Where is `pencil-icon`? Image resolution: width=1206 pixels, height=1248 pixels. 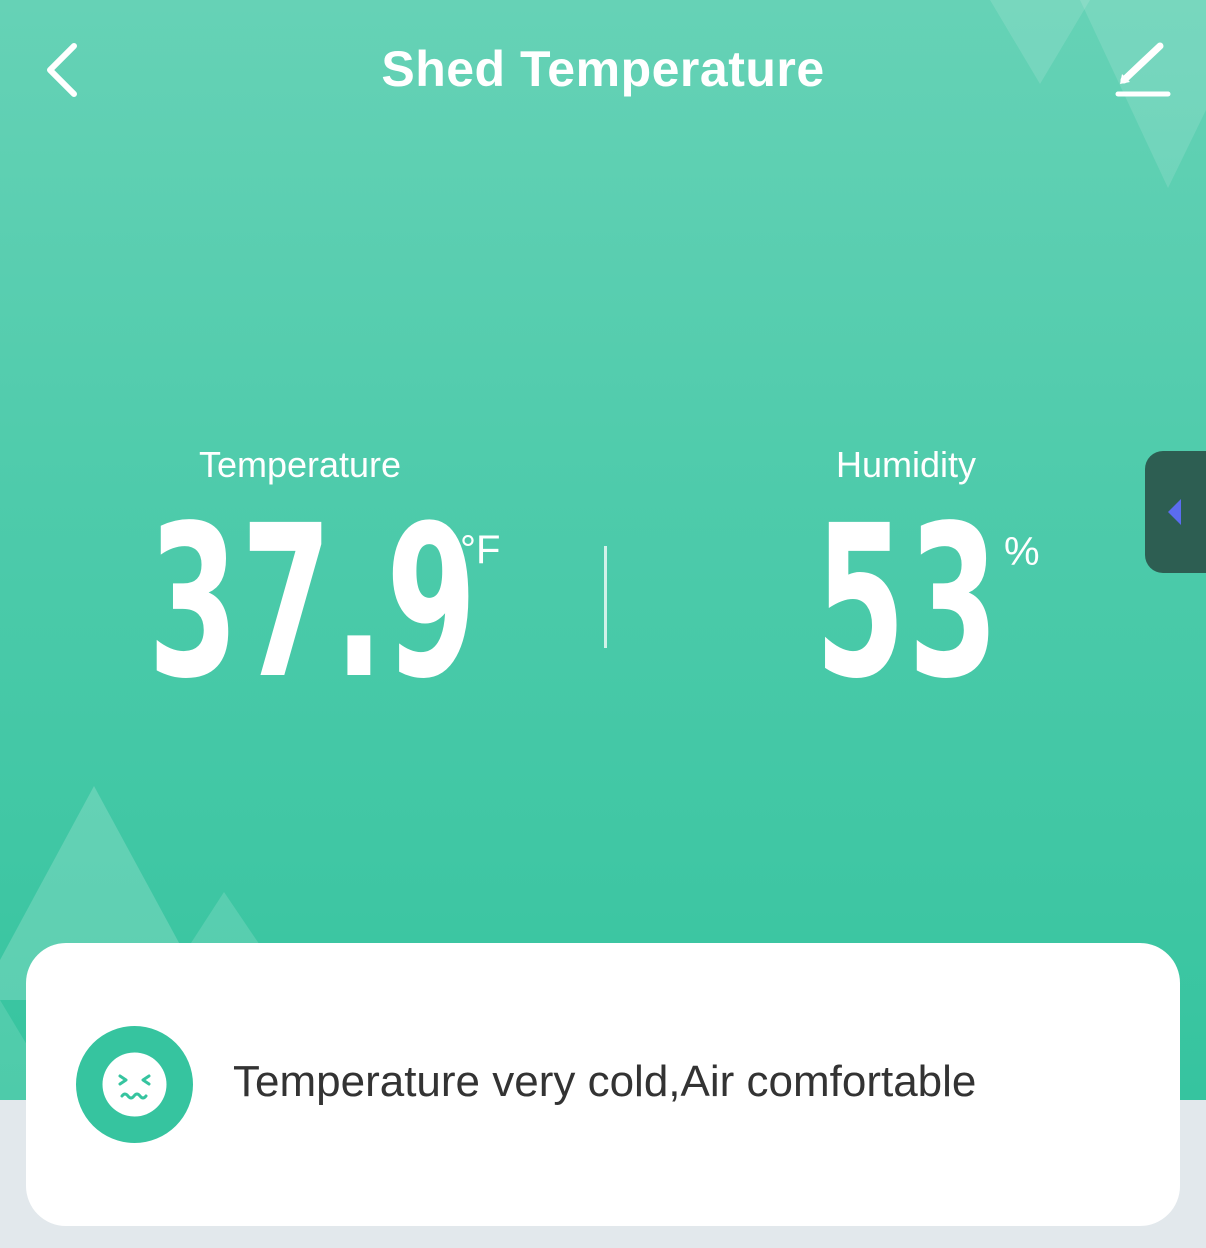
pencil-icon is located at coordinates (1143, 69).